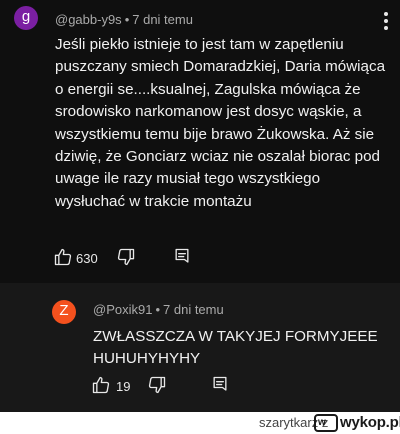 The image size is (400, 434). Describe the element at coordinates (370, 422) in the screenshot. I see `site-name: wykop.pl` at that location.